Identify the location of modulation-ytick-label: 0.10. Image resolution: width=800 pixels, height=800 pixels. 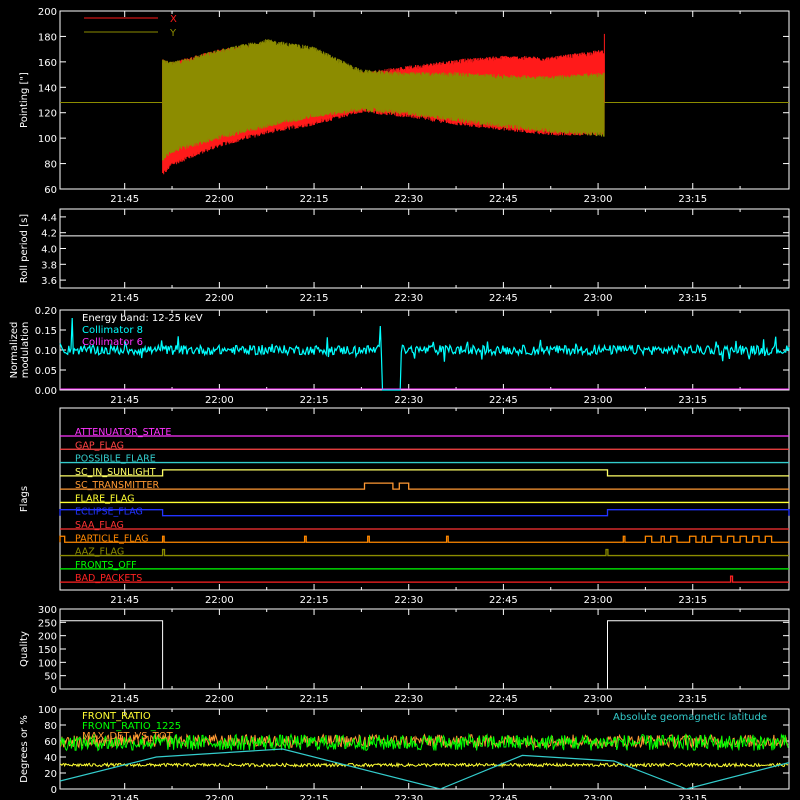
(46, 351).